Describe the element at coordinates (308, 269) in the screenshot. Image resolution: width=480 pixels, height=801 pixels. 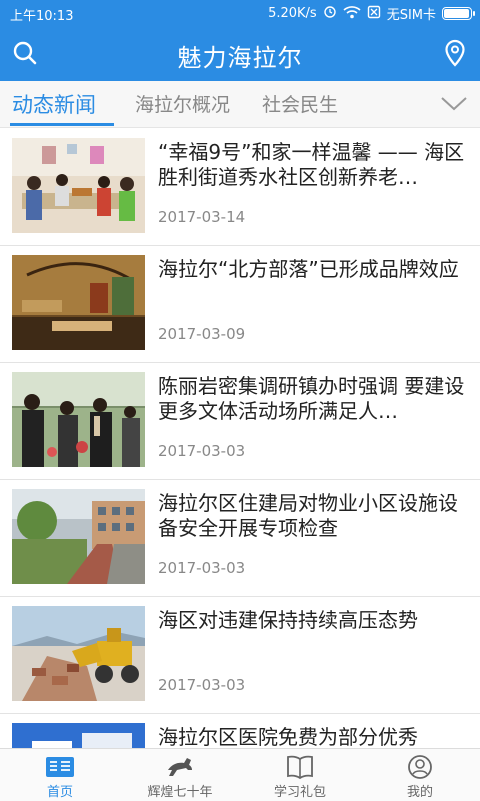
I see `news-title: 海拉尔“北方部落”已形成品牌效应` at that location.